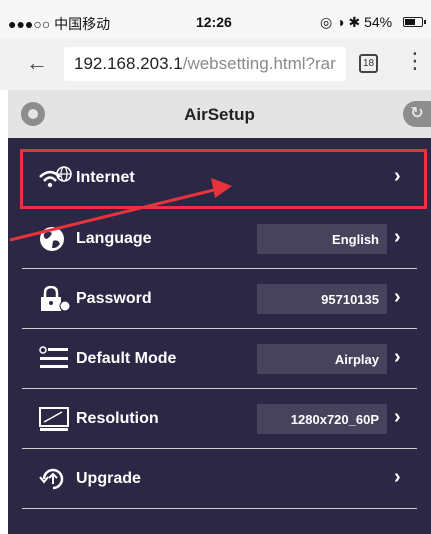 This screenshot has height=534, width=431. I want to click on upgrade-icon, so click(51, 479).